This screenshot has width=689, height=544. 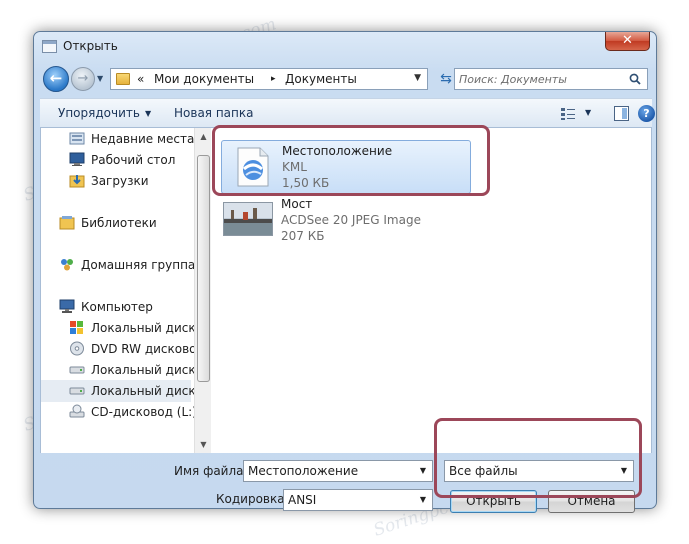 I want to click on close-icon: ✕, so click(x=627, y=40).